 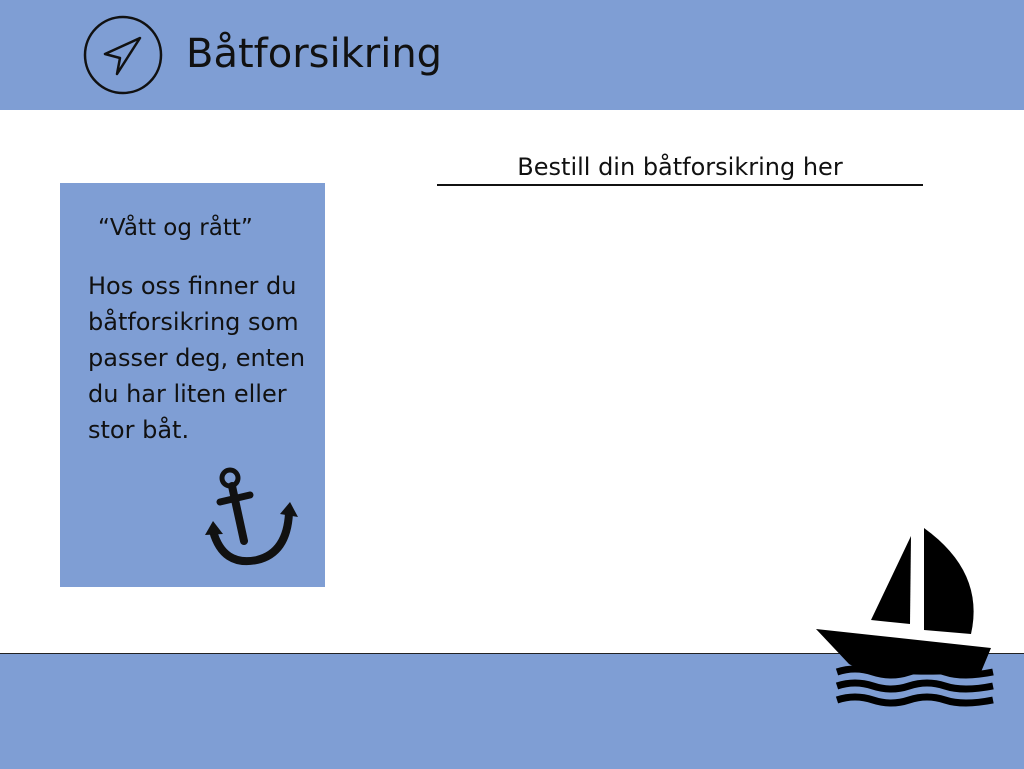 What do you see at coordinates (251, 516) in the screenshot?
I see `anchor-icon` at bounding box center [251, 516].